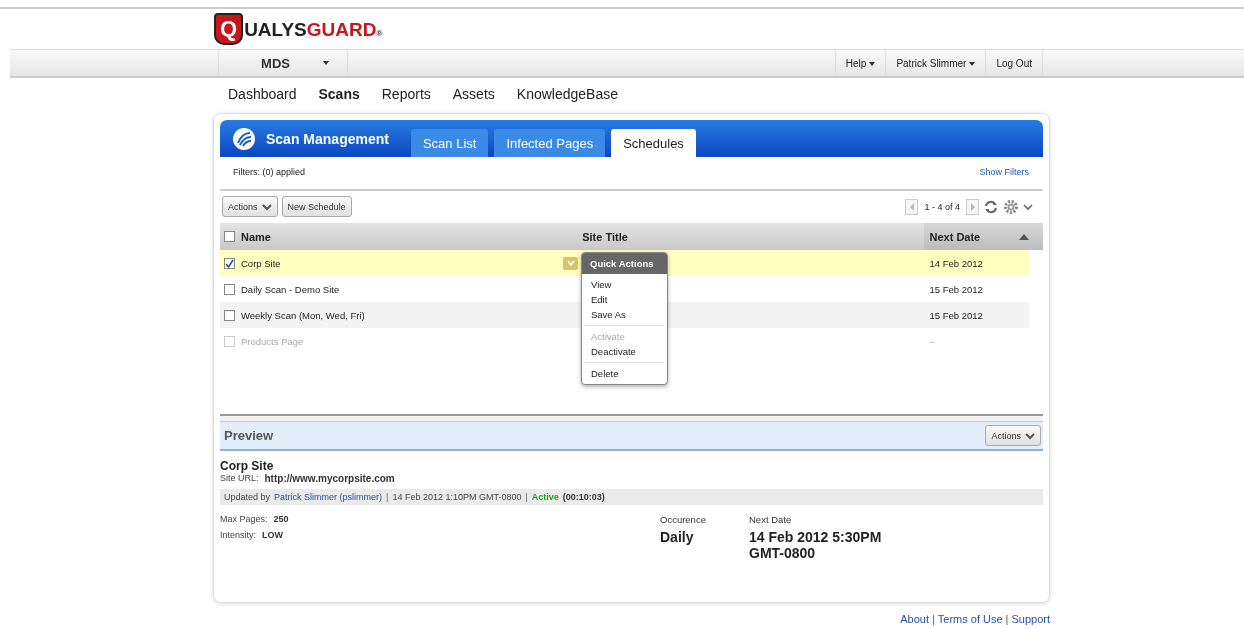 This screenshot has width=1244, height=628. Describe the element at coordinates (935, 63) in the screenshot. I see `top-bar-link: Patrick Slimmer` at that location.